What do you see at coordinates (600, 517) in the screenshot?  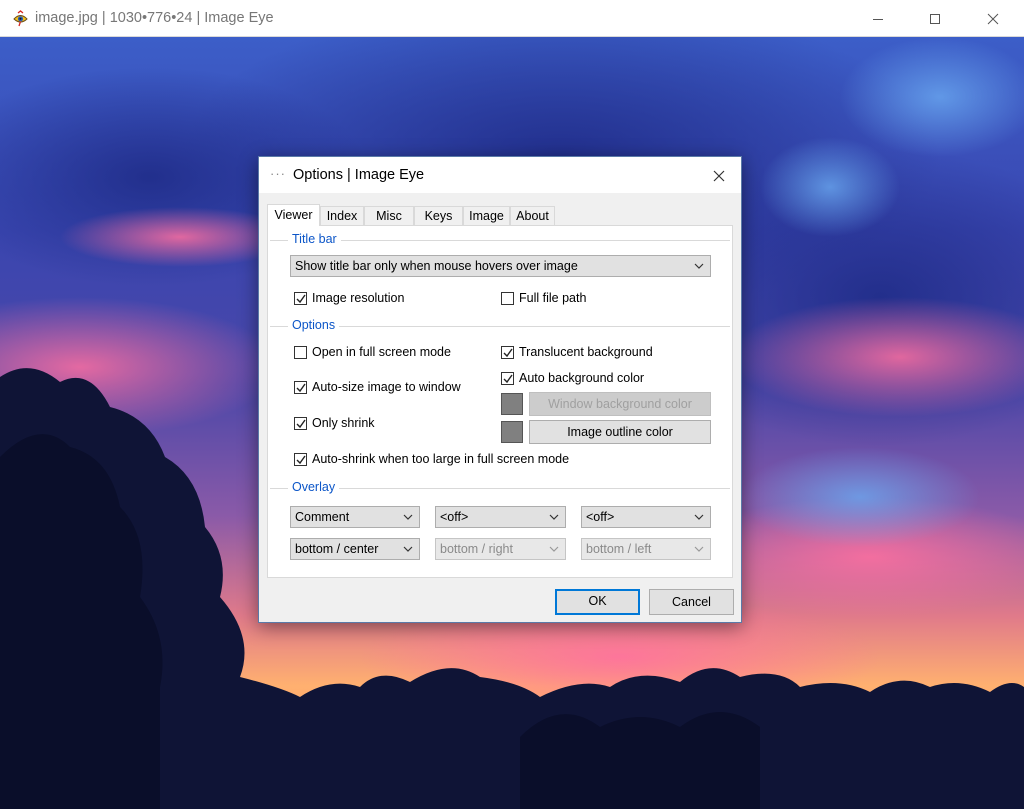 I see `overlay-field-3-value: <off>` at bounding box center [600, 517].